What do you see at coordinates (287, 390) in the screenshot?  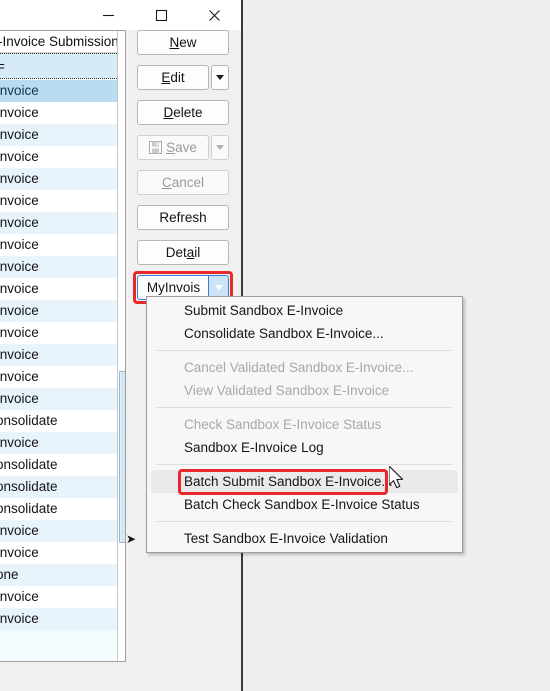 I see `menu-item-label: View Validated Sandbox E-Invoice` at bounding box center [287, 390].